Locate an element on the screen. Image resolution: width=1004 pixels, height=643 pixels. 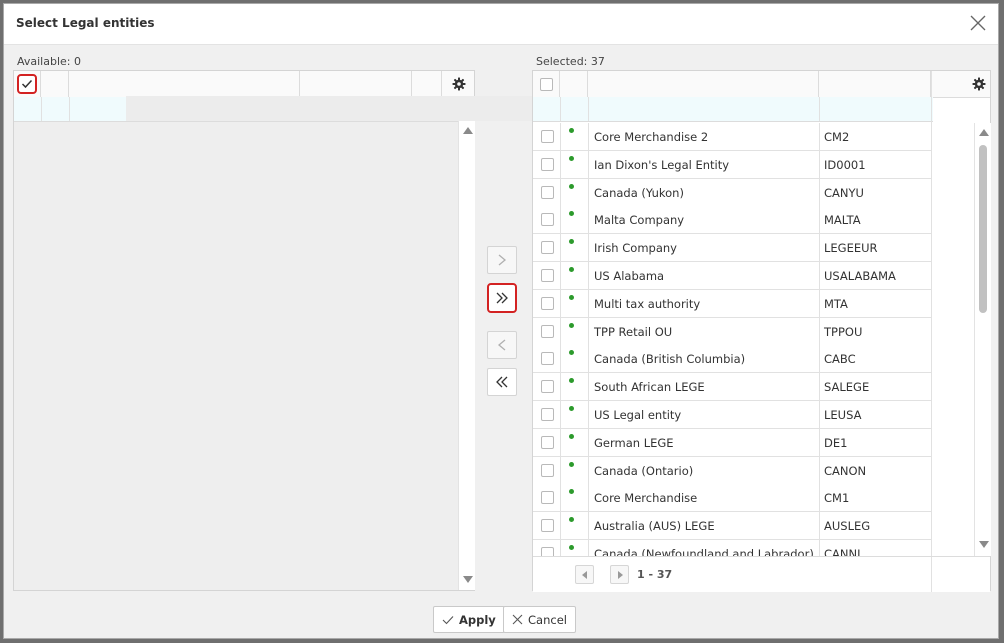
selected-column-settings-button is located at coordinates (979, 84).